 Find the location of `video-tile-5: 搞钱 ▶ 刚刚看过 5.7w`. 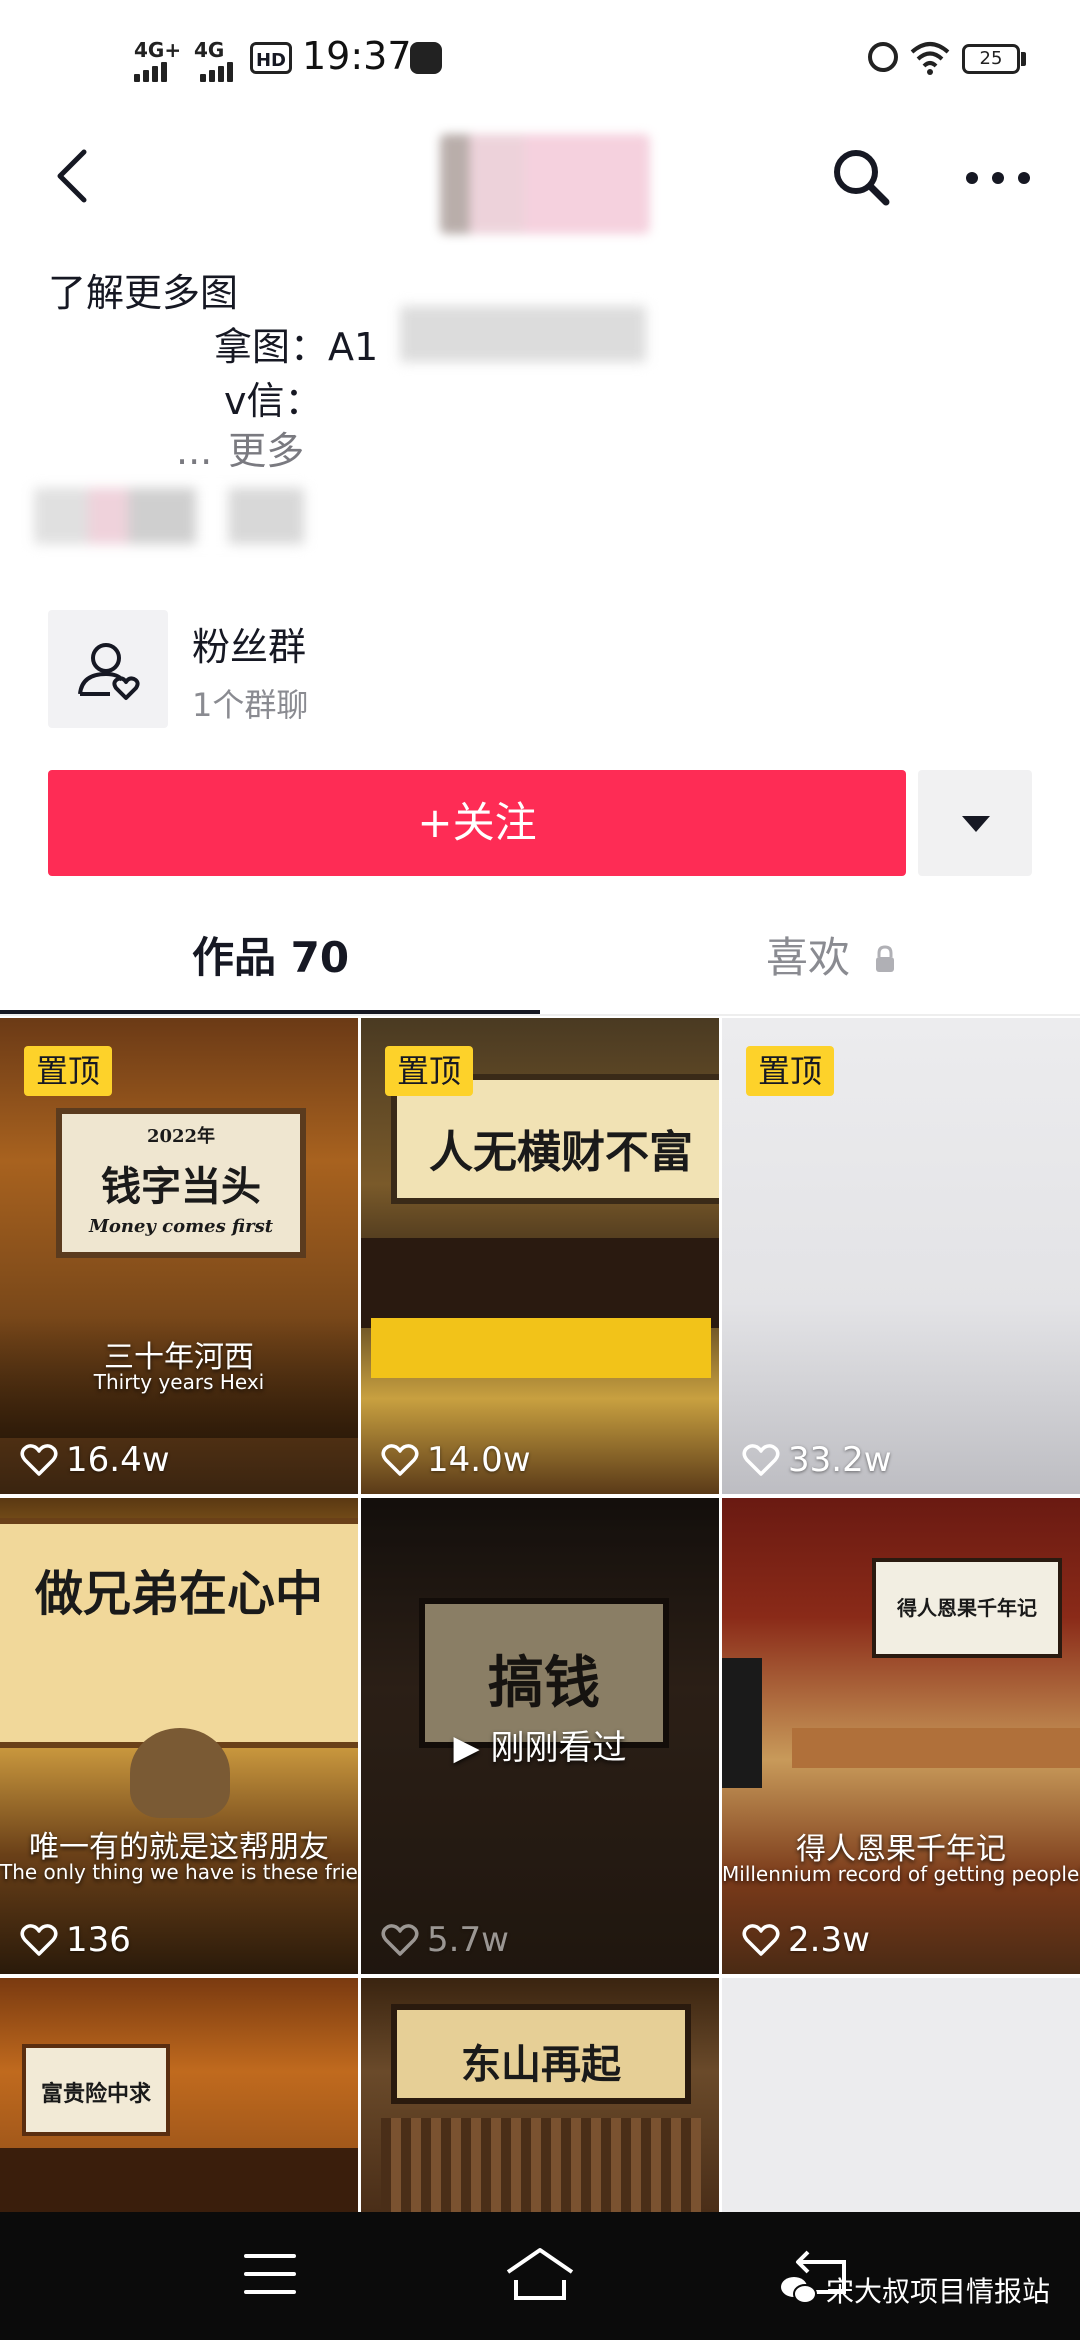

video-tile-5: 搞钱 ▶ 刚刚看过 5.7w is located at coordinates (540, 1736).